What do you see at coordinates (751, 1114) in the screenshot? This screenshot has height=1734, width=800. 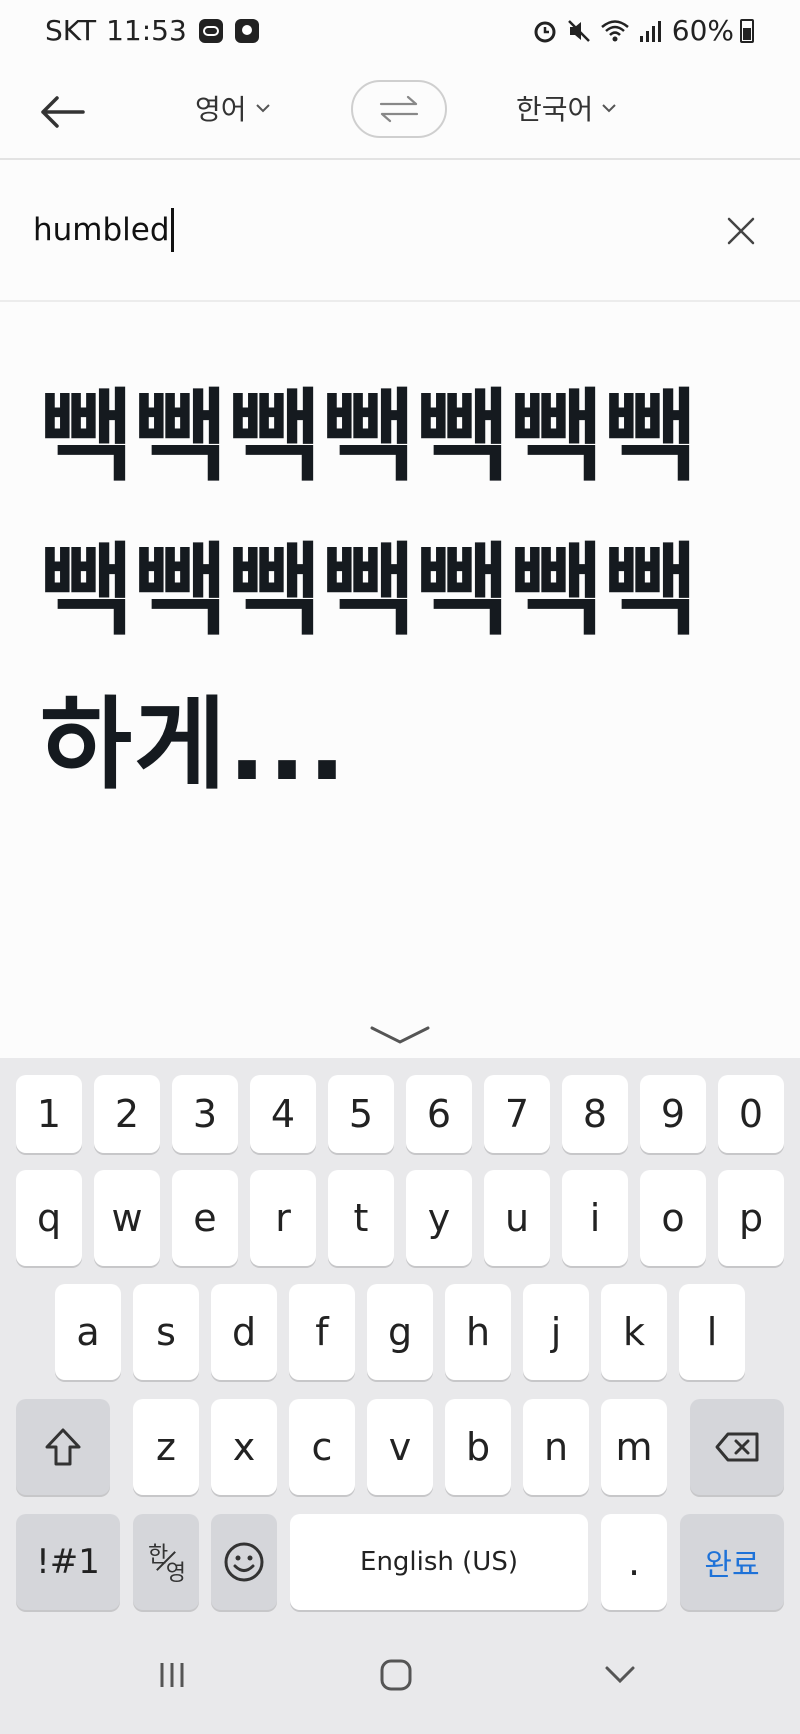 I see `key-0: 0` at bounding box center [751, 1114].